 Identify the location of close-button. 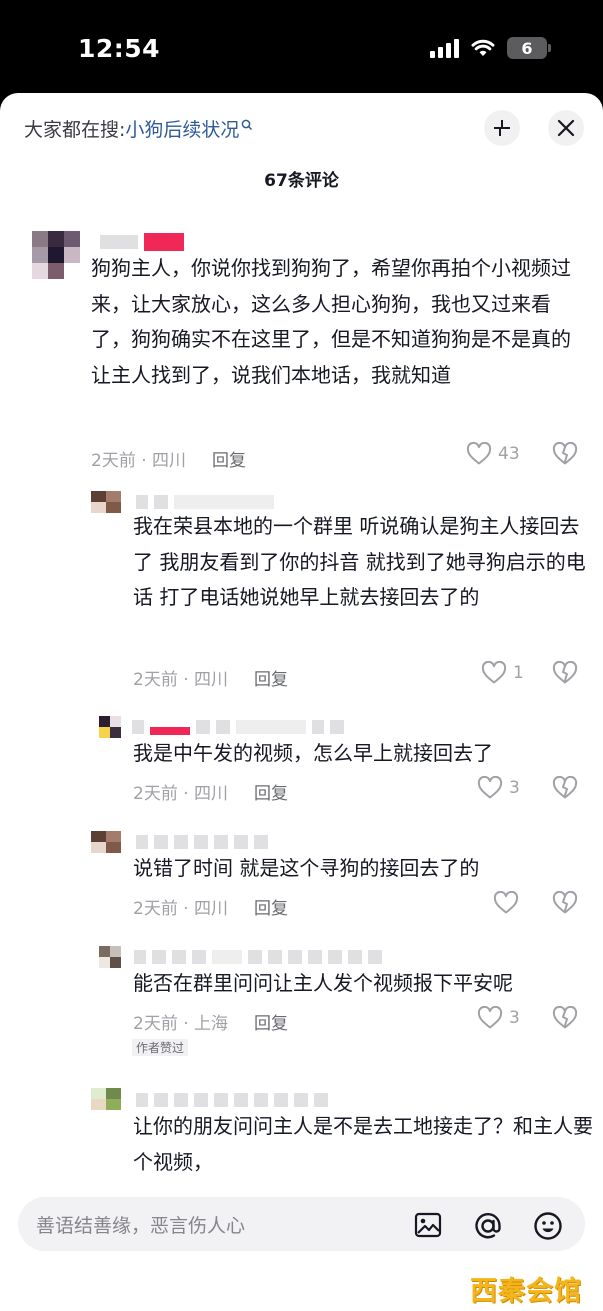
(566, 128).